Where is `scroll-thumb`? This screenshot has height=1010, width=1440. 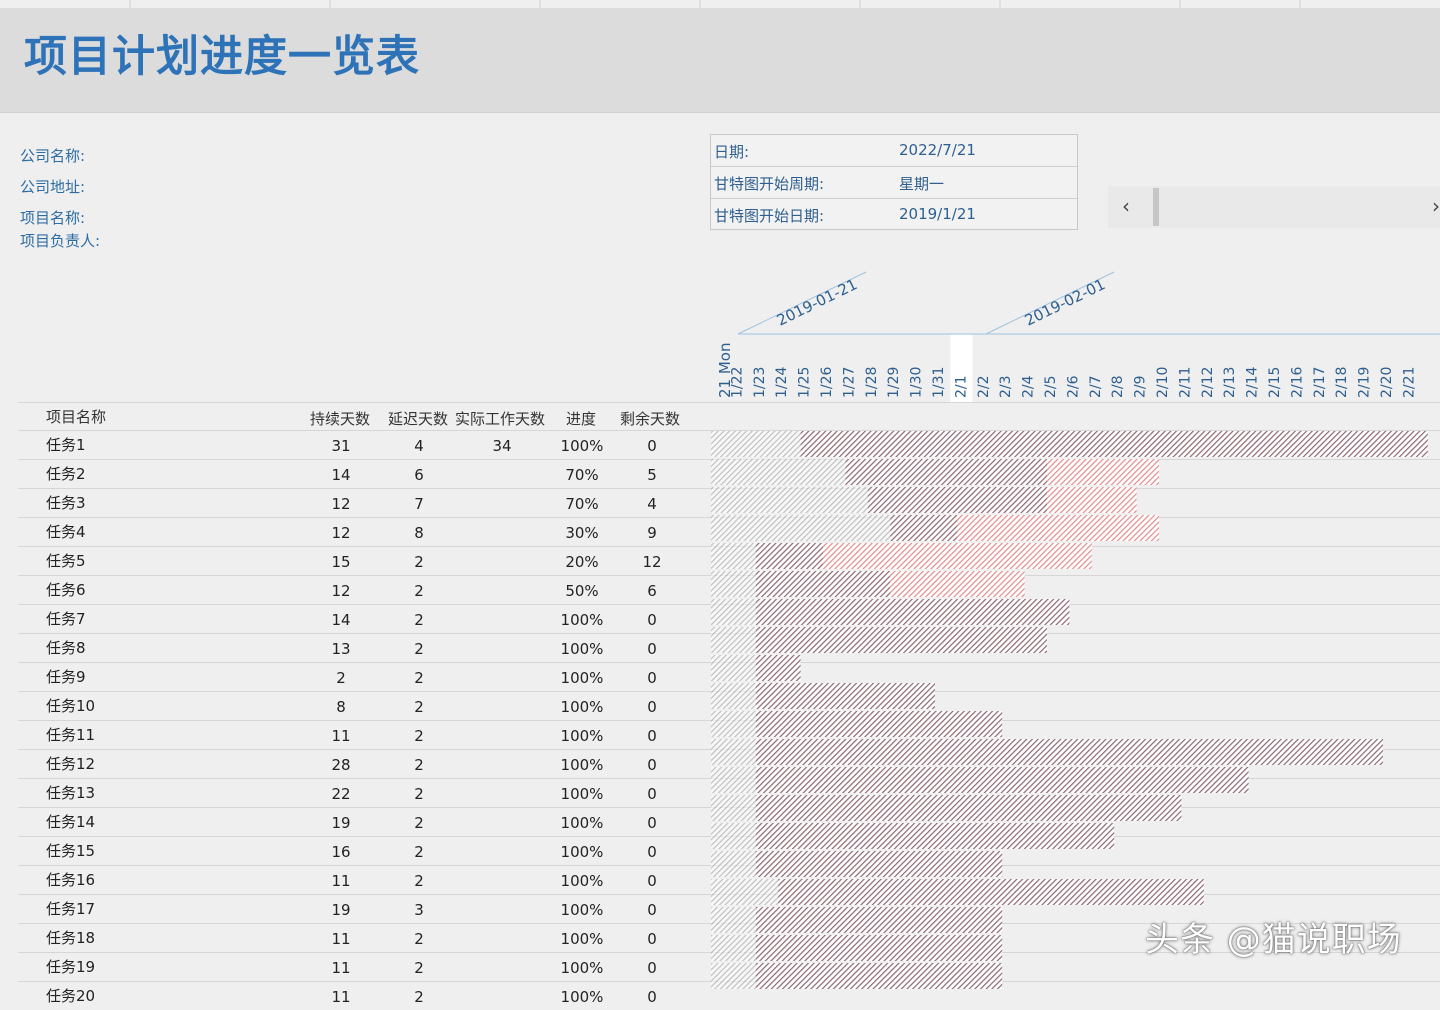 scroll-thumb is located at coordinates (1156, 207).